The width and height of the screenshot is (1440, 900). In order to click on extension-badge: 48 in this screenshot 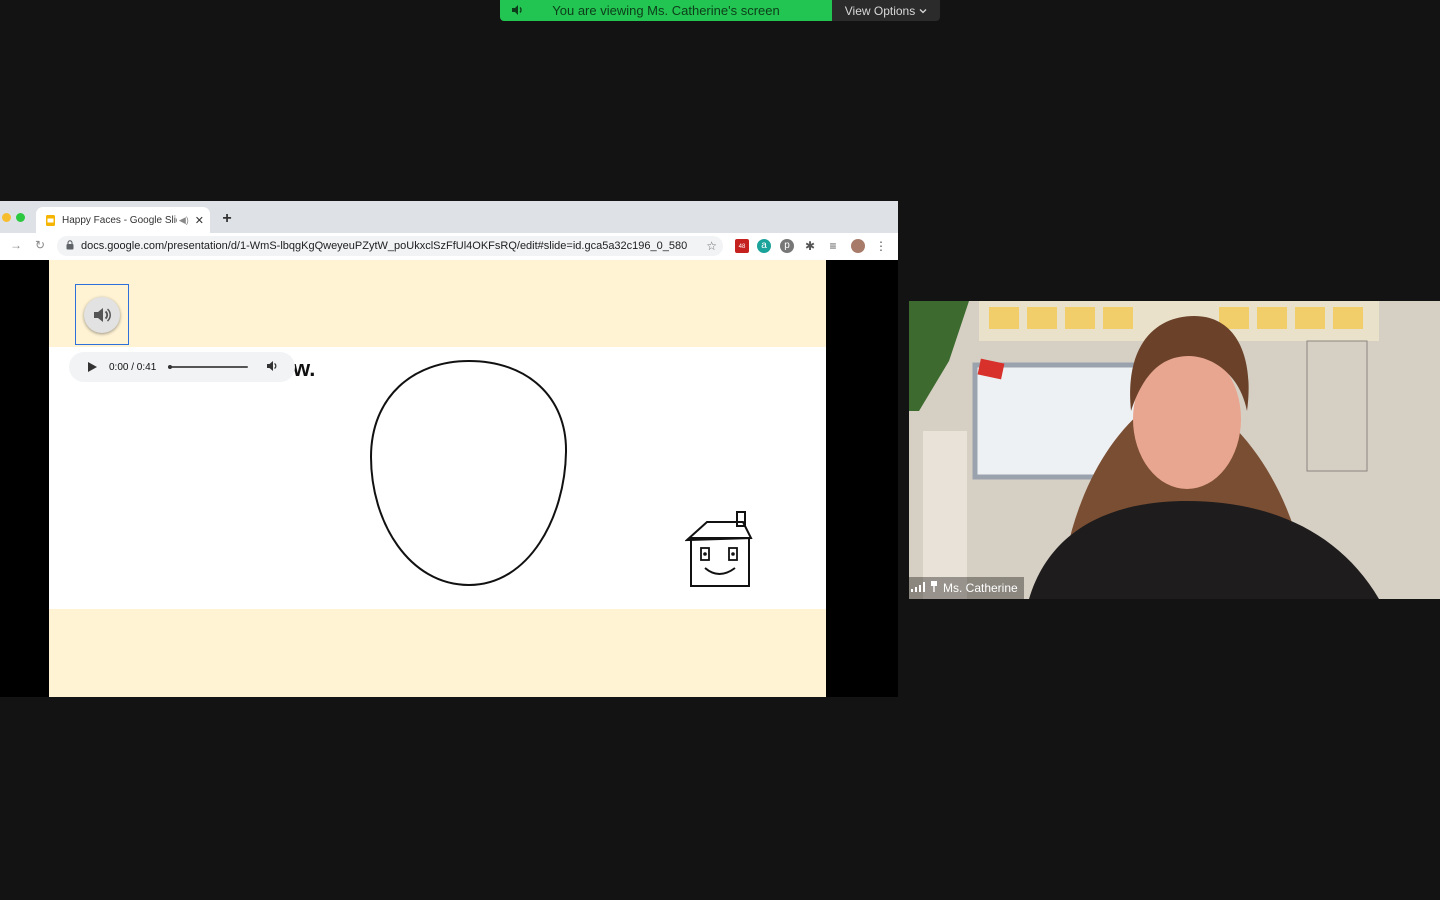, I will do `click(742, 247)`.